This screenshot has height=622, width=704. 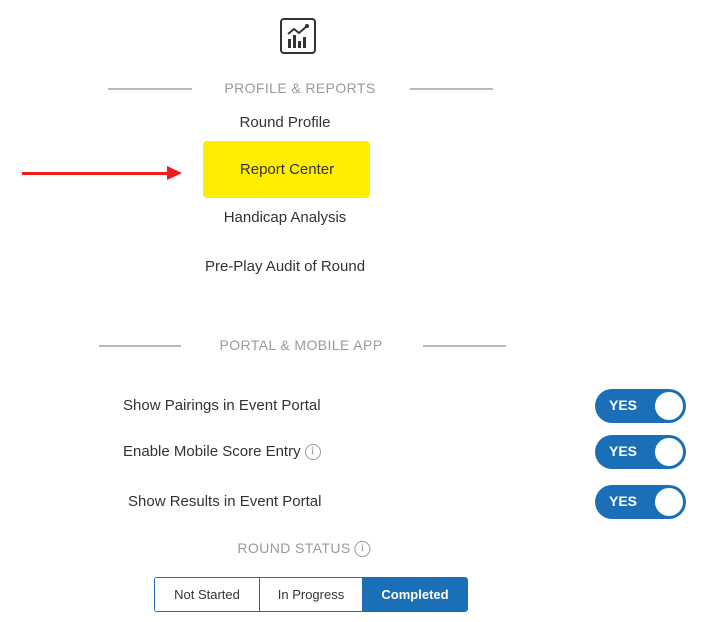 I want to click on section-heading-profile-reports: PROFILE & REPORTS, so click(x=300, y=88).